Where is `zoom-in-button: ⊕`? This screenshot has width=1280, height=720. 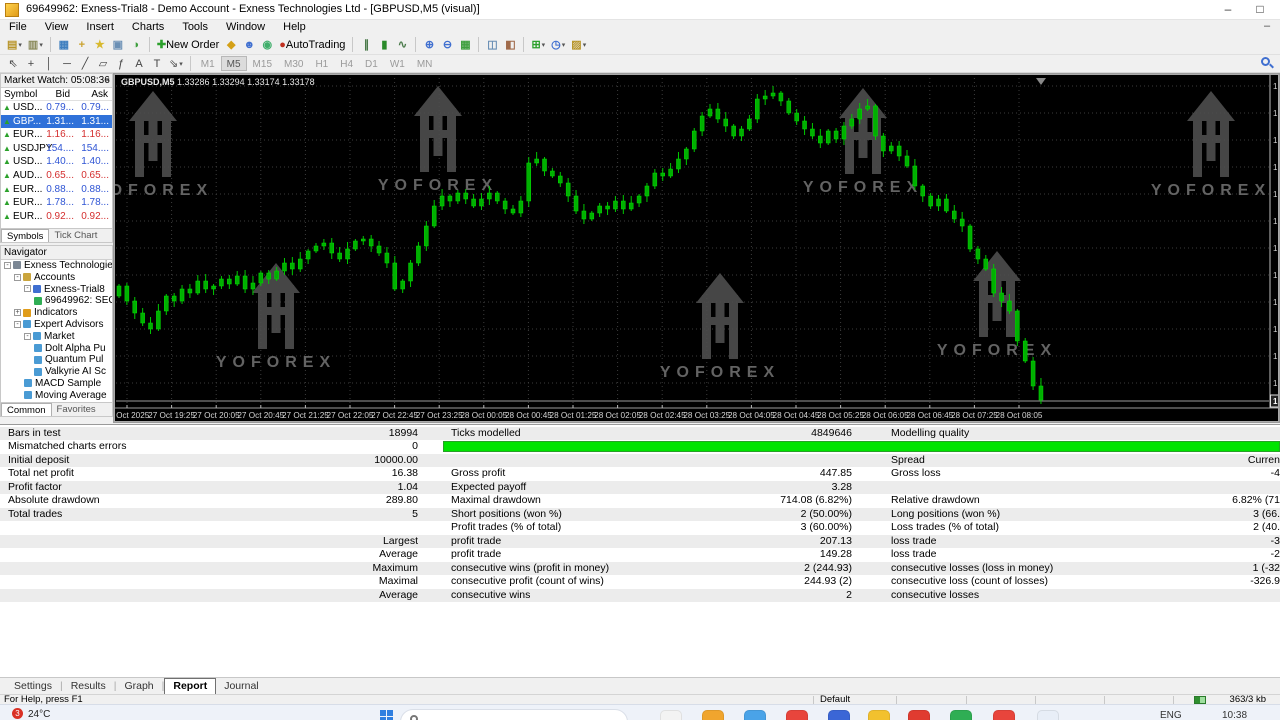
zoom-in-button: ⊕ is located at coordinates (429, 44).